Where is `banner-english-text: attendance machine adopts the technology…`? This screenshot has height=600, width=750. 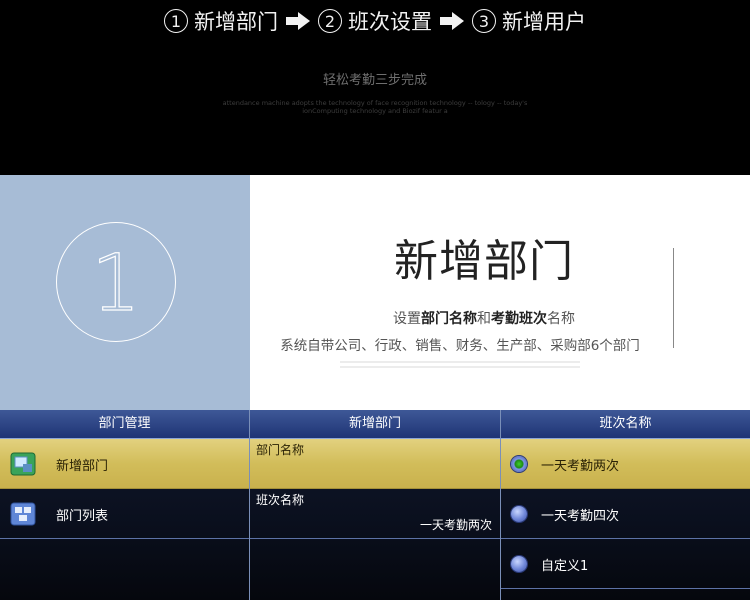 banner-english-text: attendance machine adopts the technology… is located at coordinates (375, 107).